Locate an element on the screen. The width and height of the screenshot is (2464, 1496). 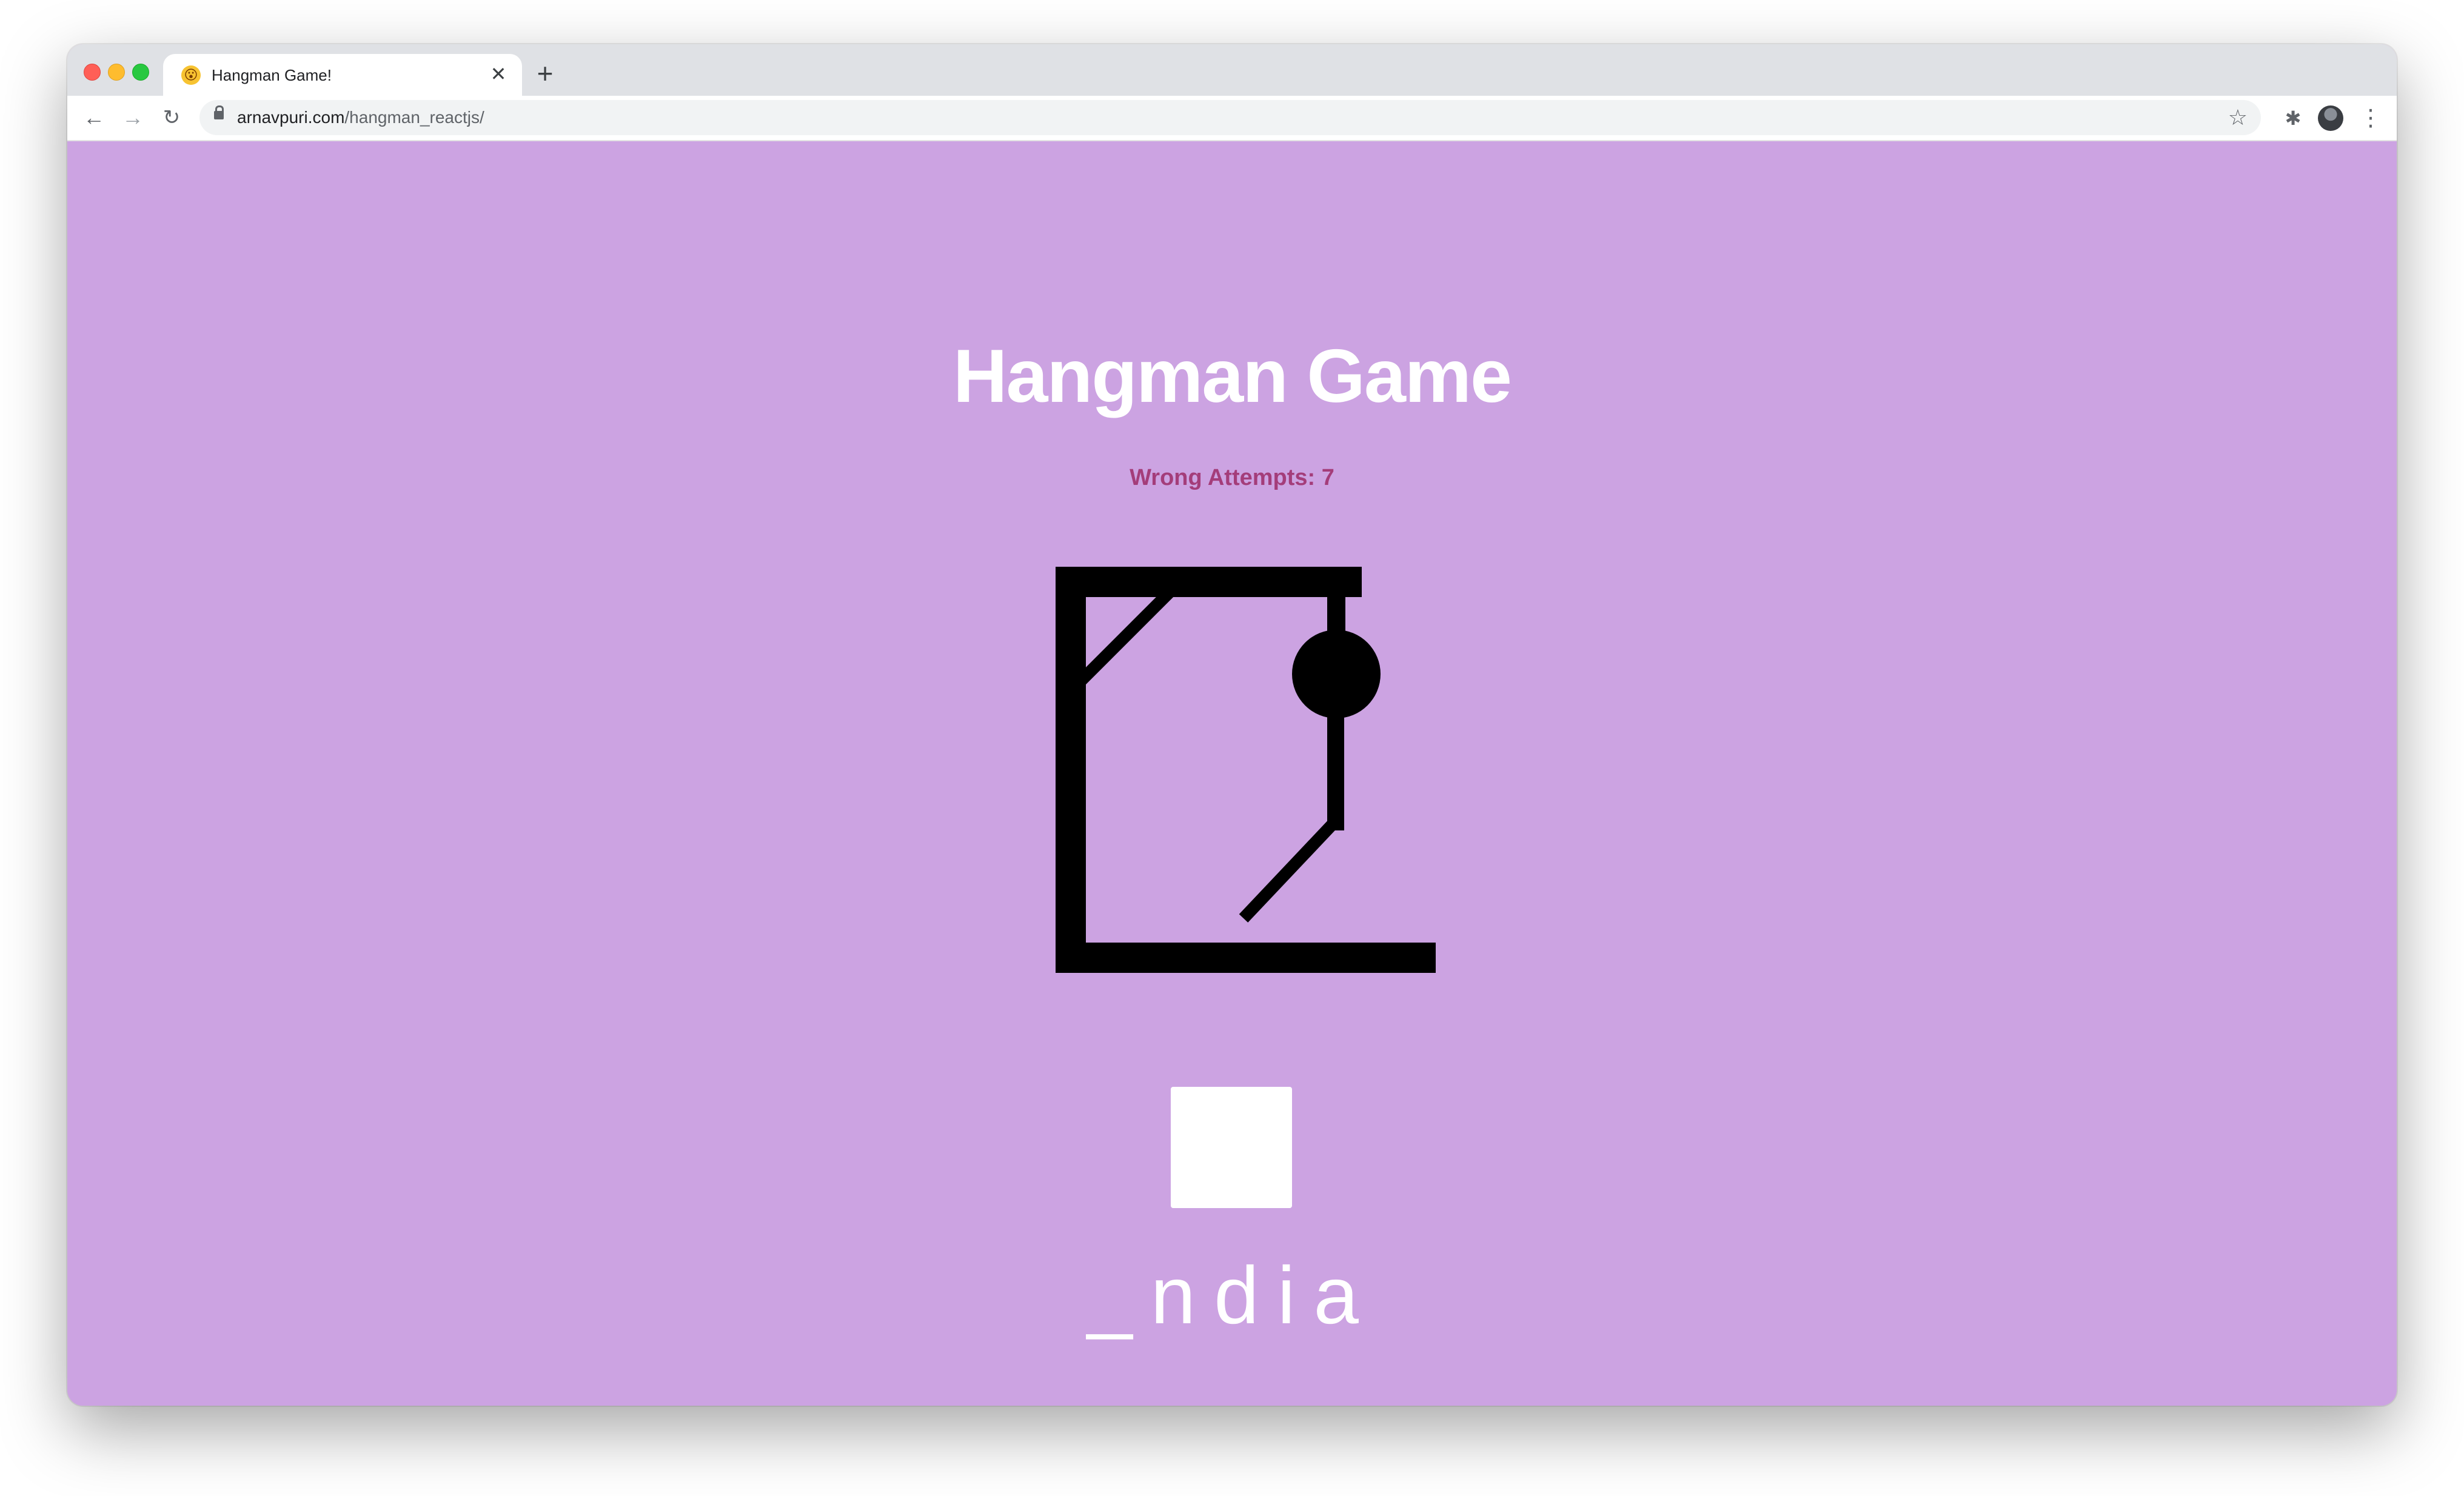
close-window-button is located at coordinates (93, 72).